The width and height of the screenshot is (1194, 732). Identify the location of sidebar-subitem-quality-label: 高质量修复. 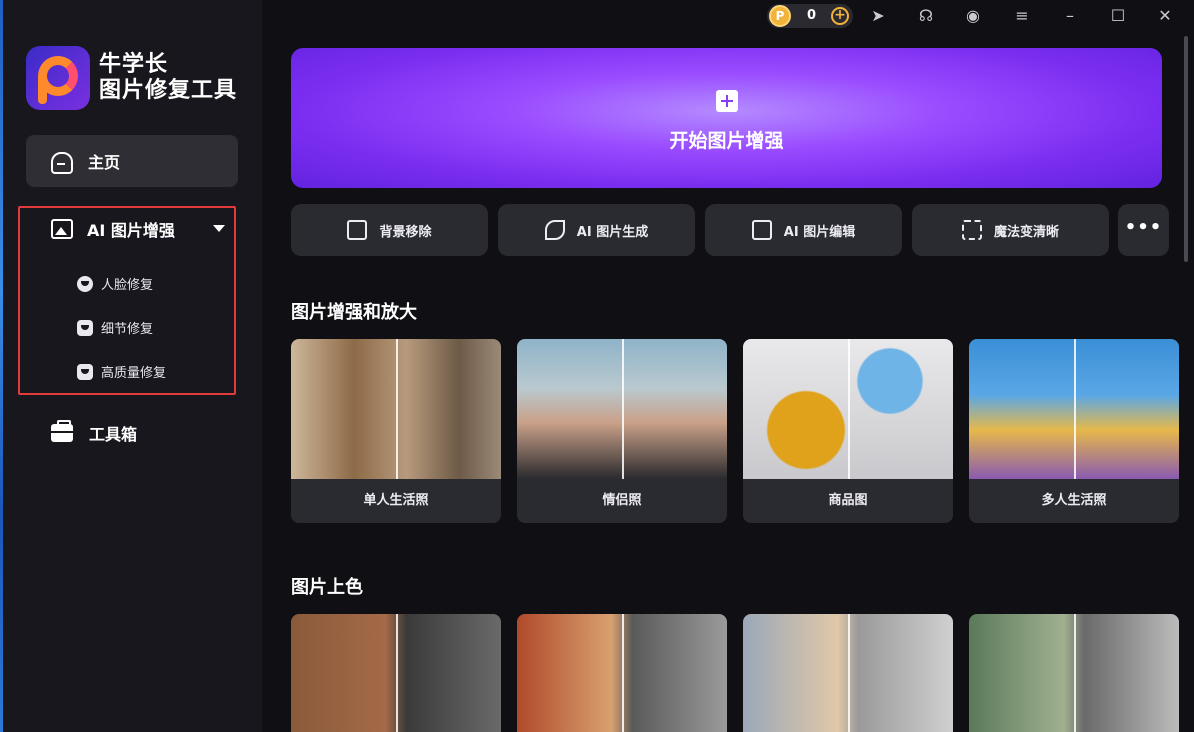
(134, 373).